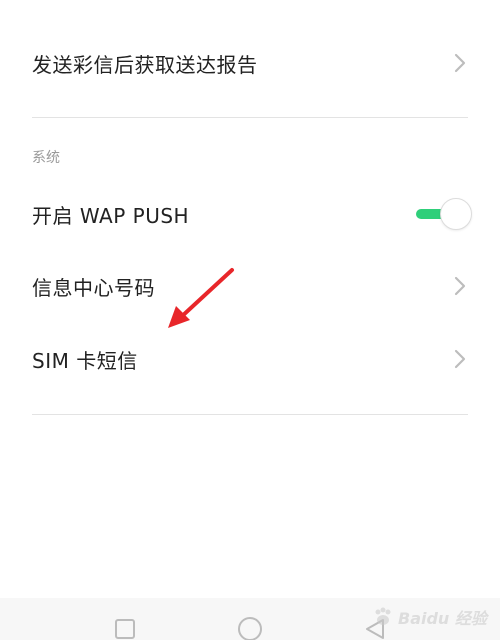 This screenshot has width=500, height=640. I want to click on settings-row-label: 信息中心号码, so click(93, 287).